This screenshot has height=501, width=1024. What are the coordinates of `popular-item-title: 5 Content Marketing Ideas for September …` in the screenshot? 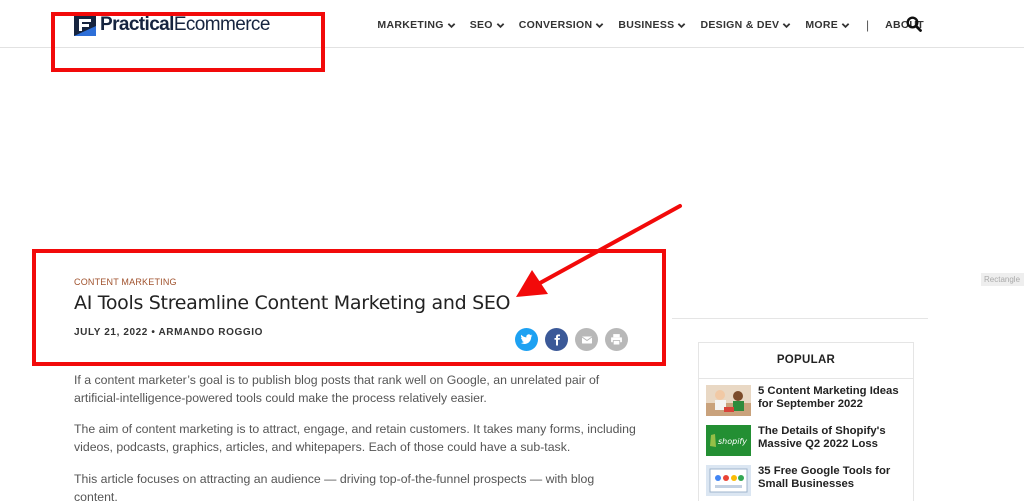 It's located at (828, 397).